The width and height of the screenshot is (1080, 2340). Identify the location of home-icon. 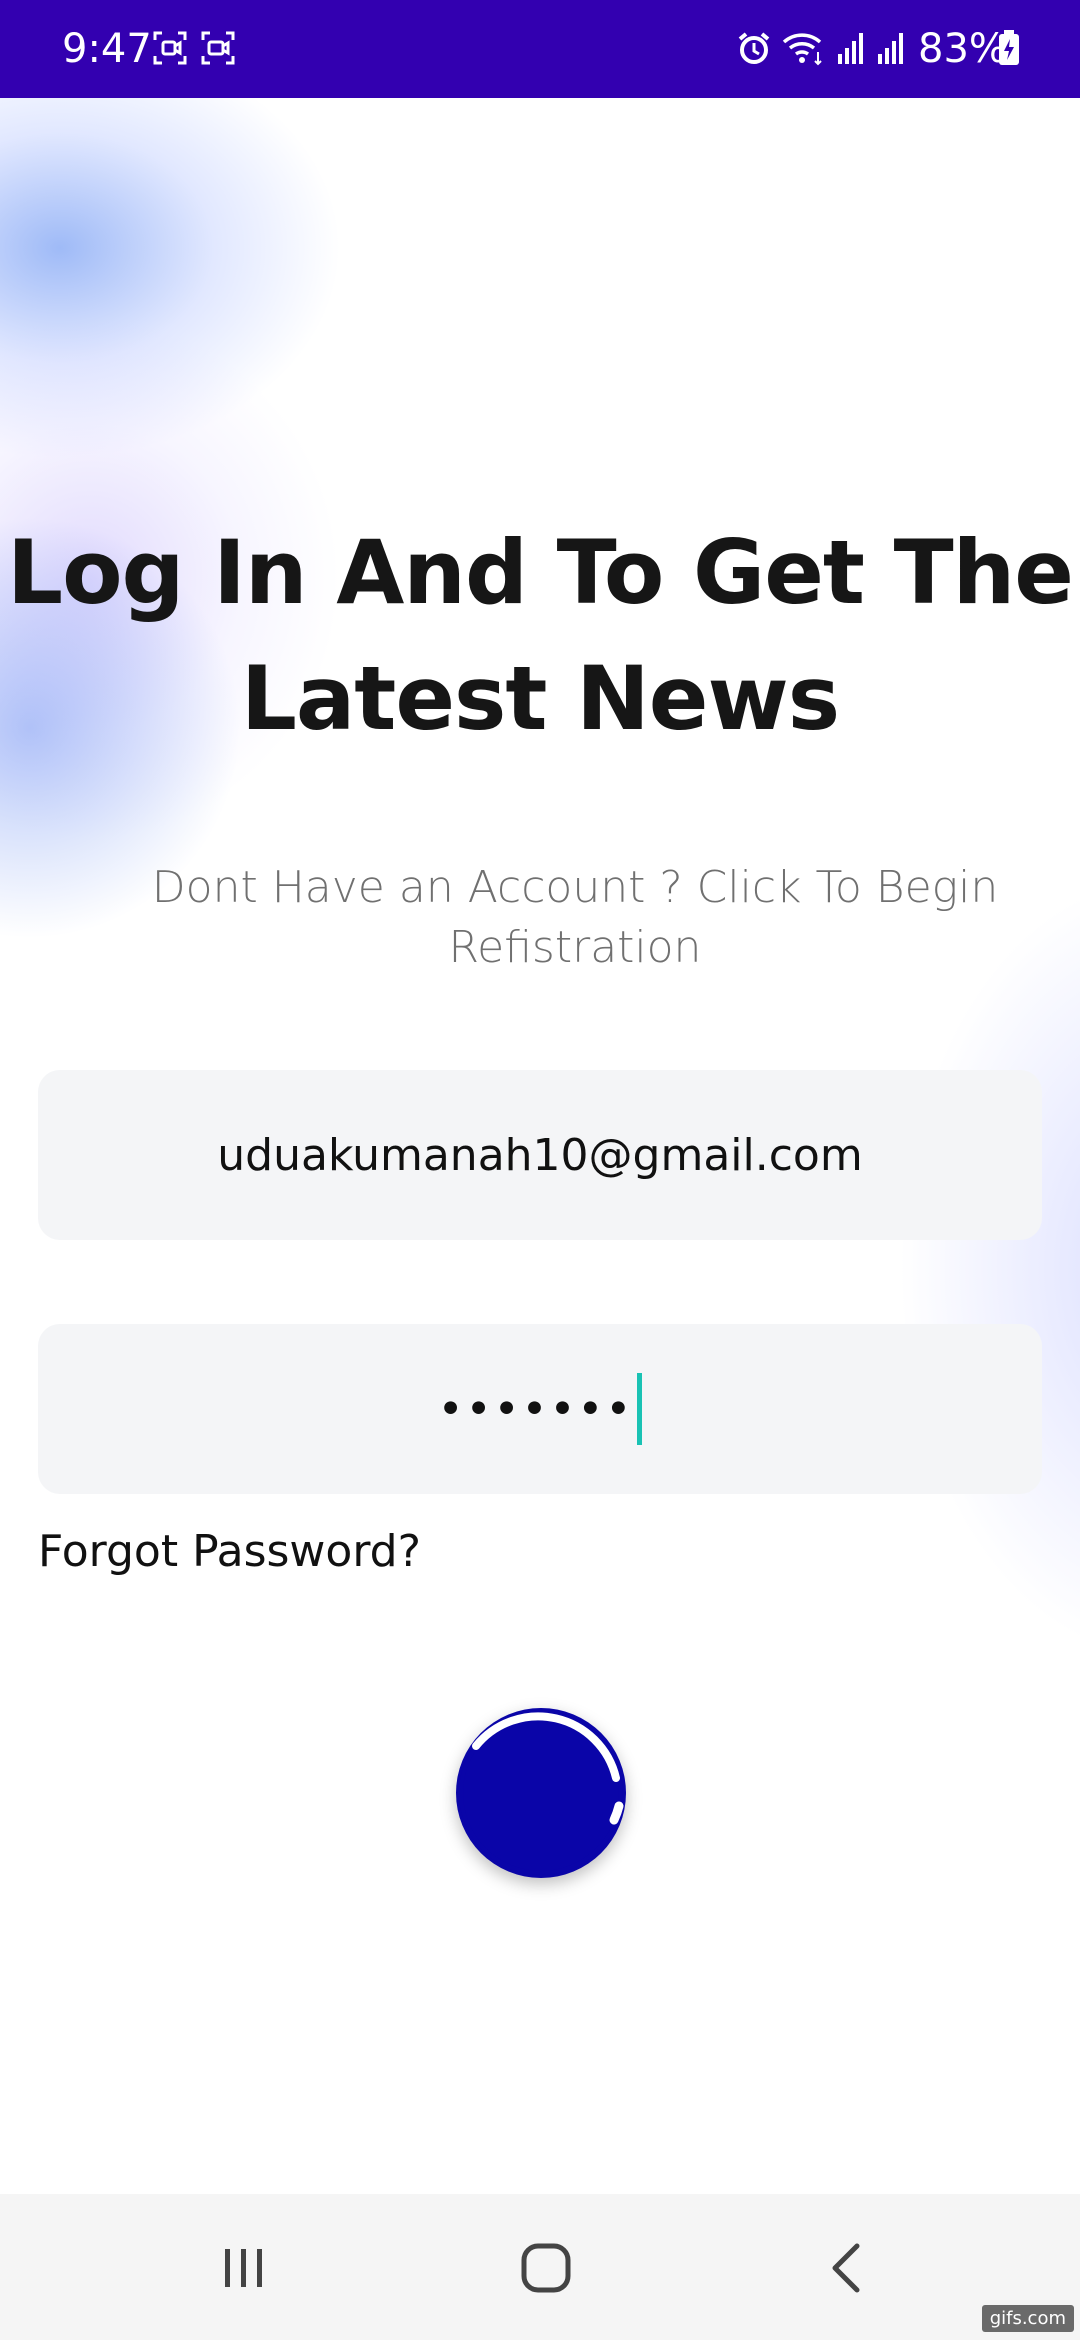
(546, 2268).